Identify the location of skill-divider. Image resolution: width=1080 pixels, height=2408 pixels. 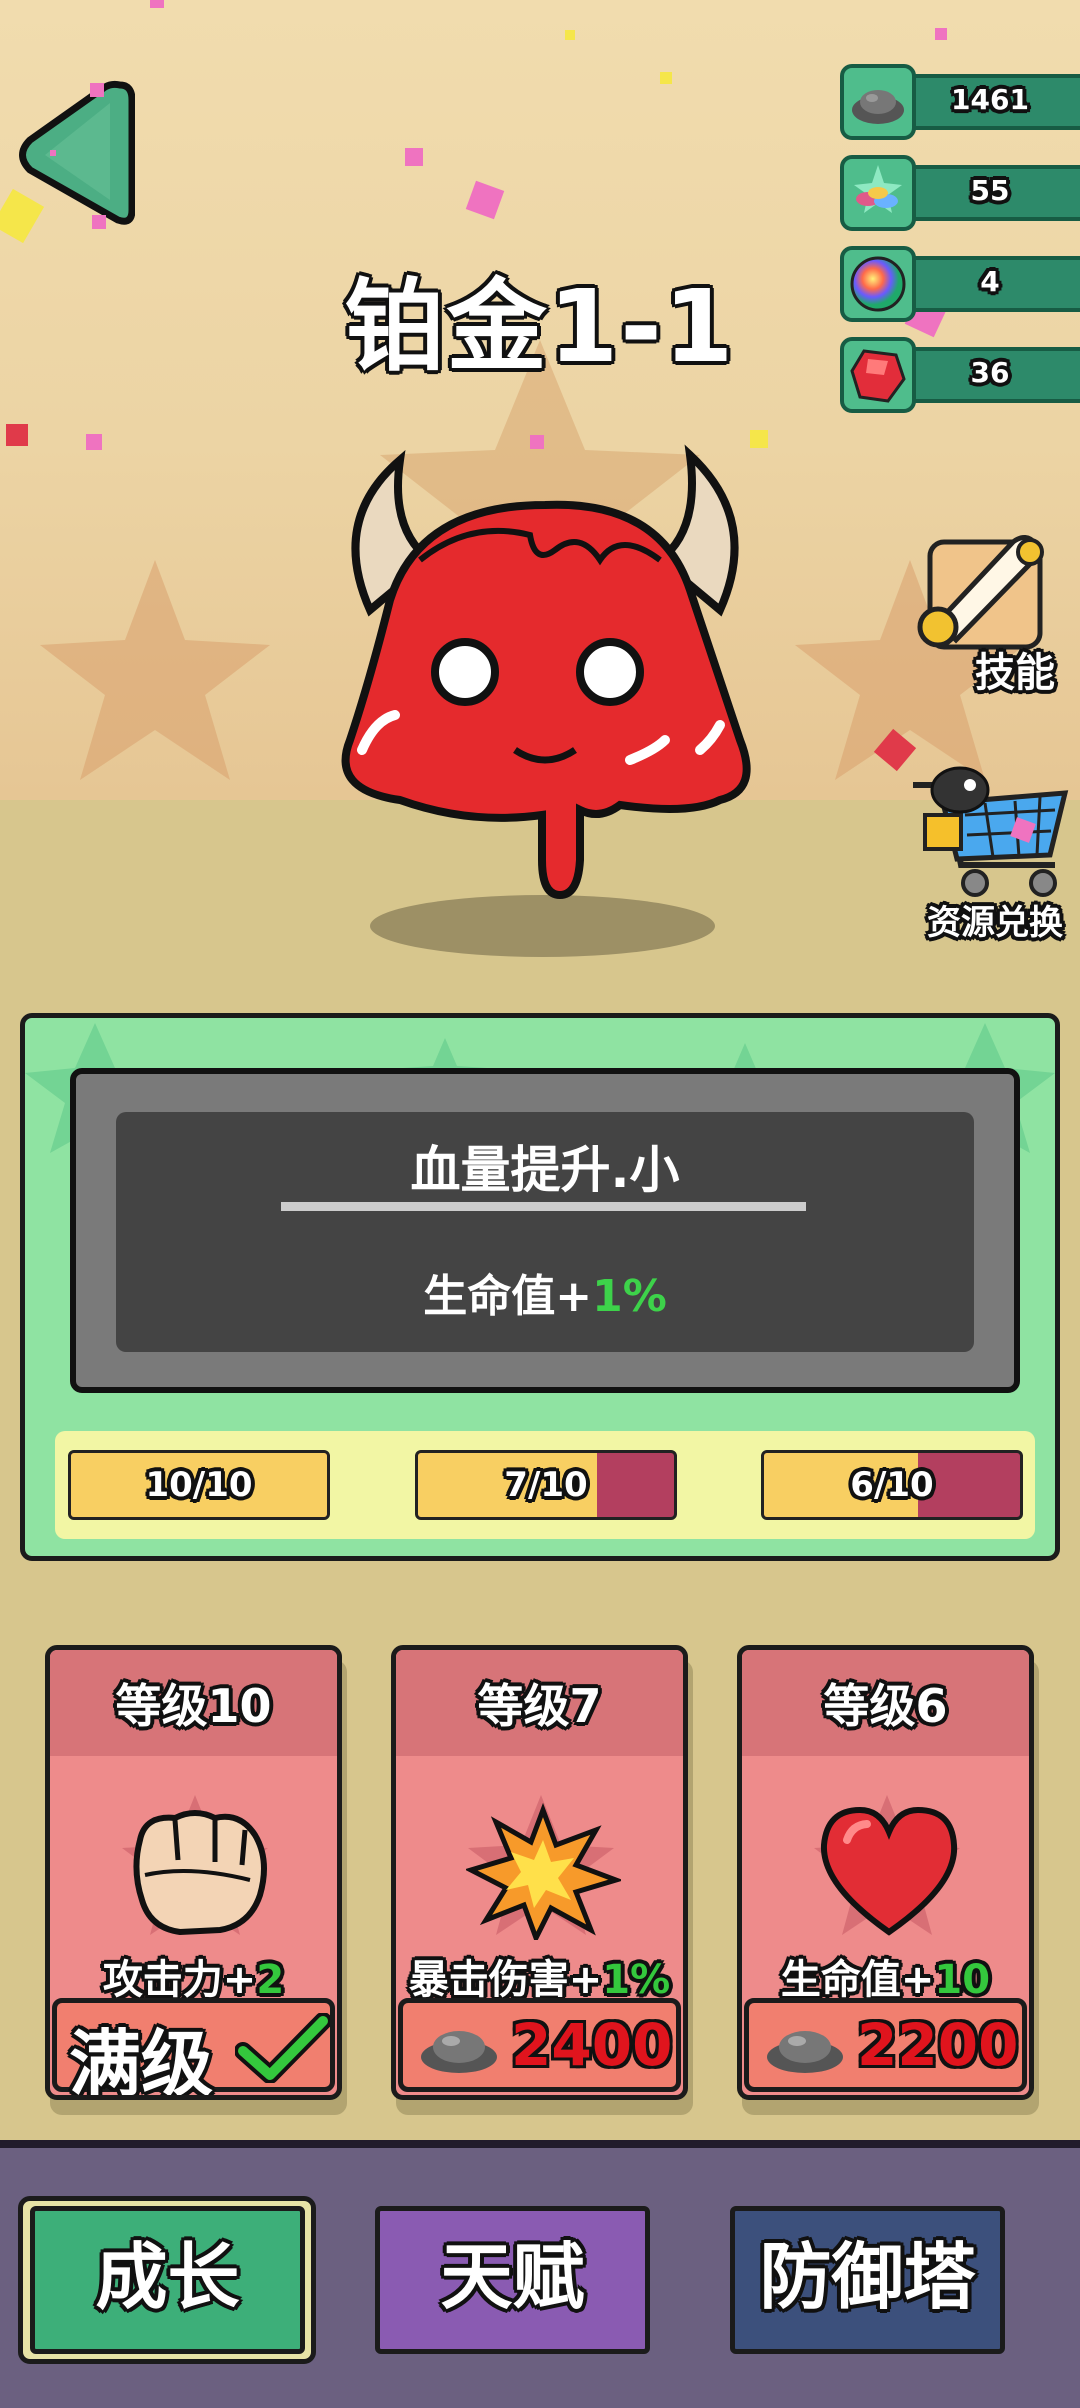
(543, 1206).